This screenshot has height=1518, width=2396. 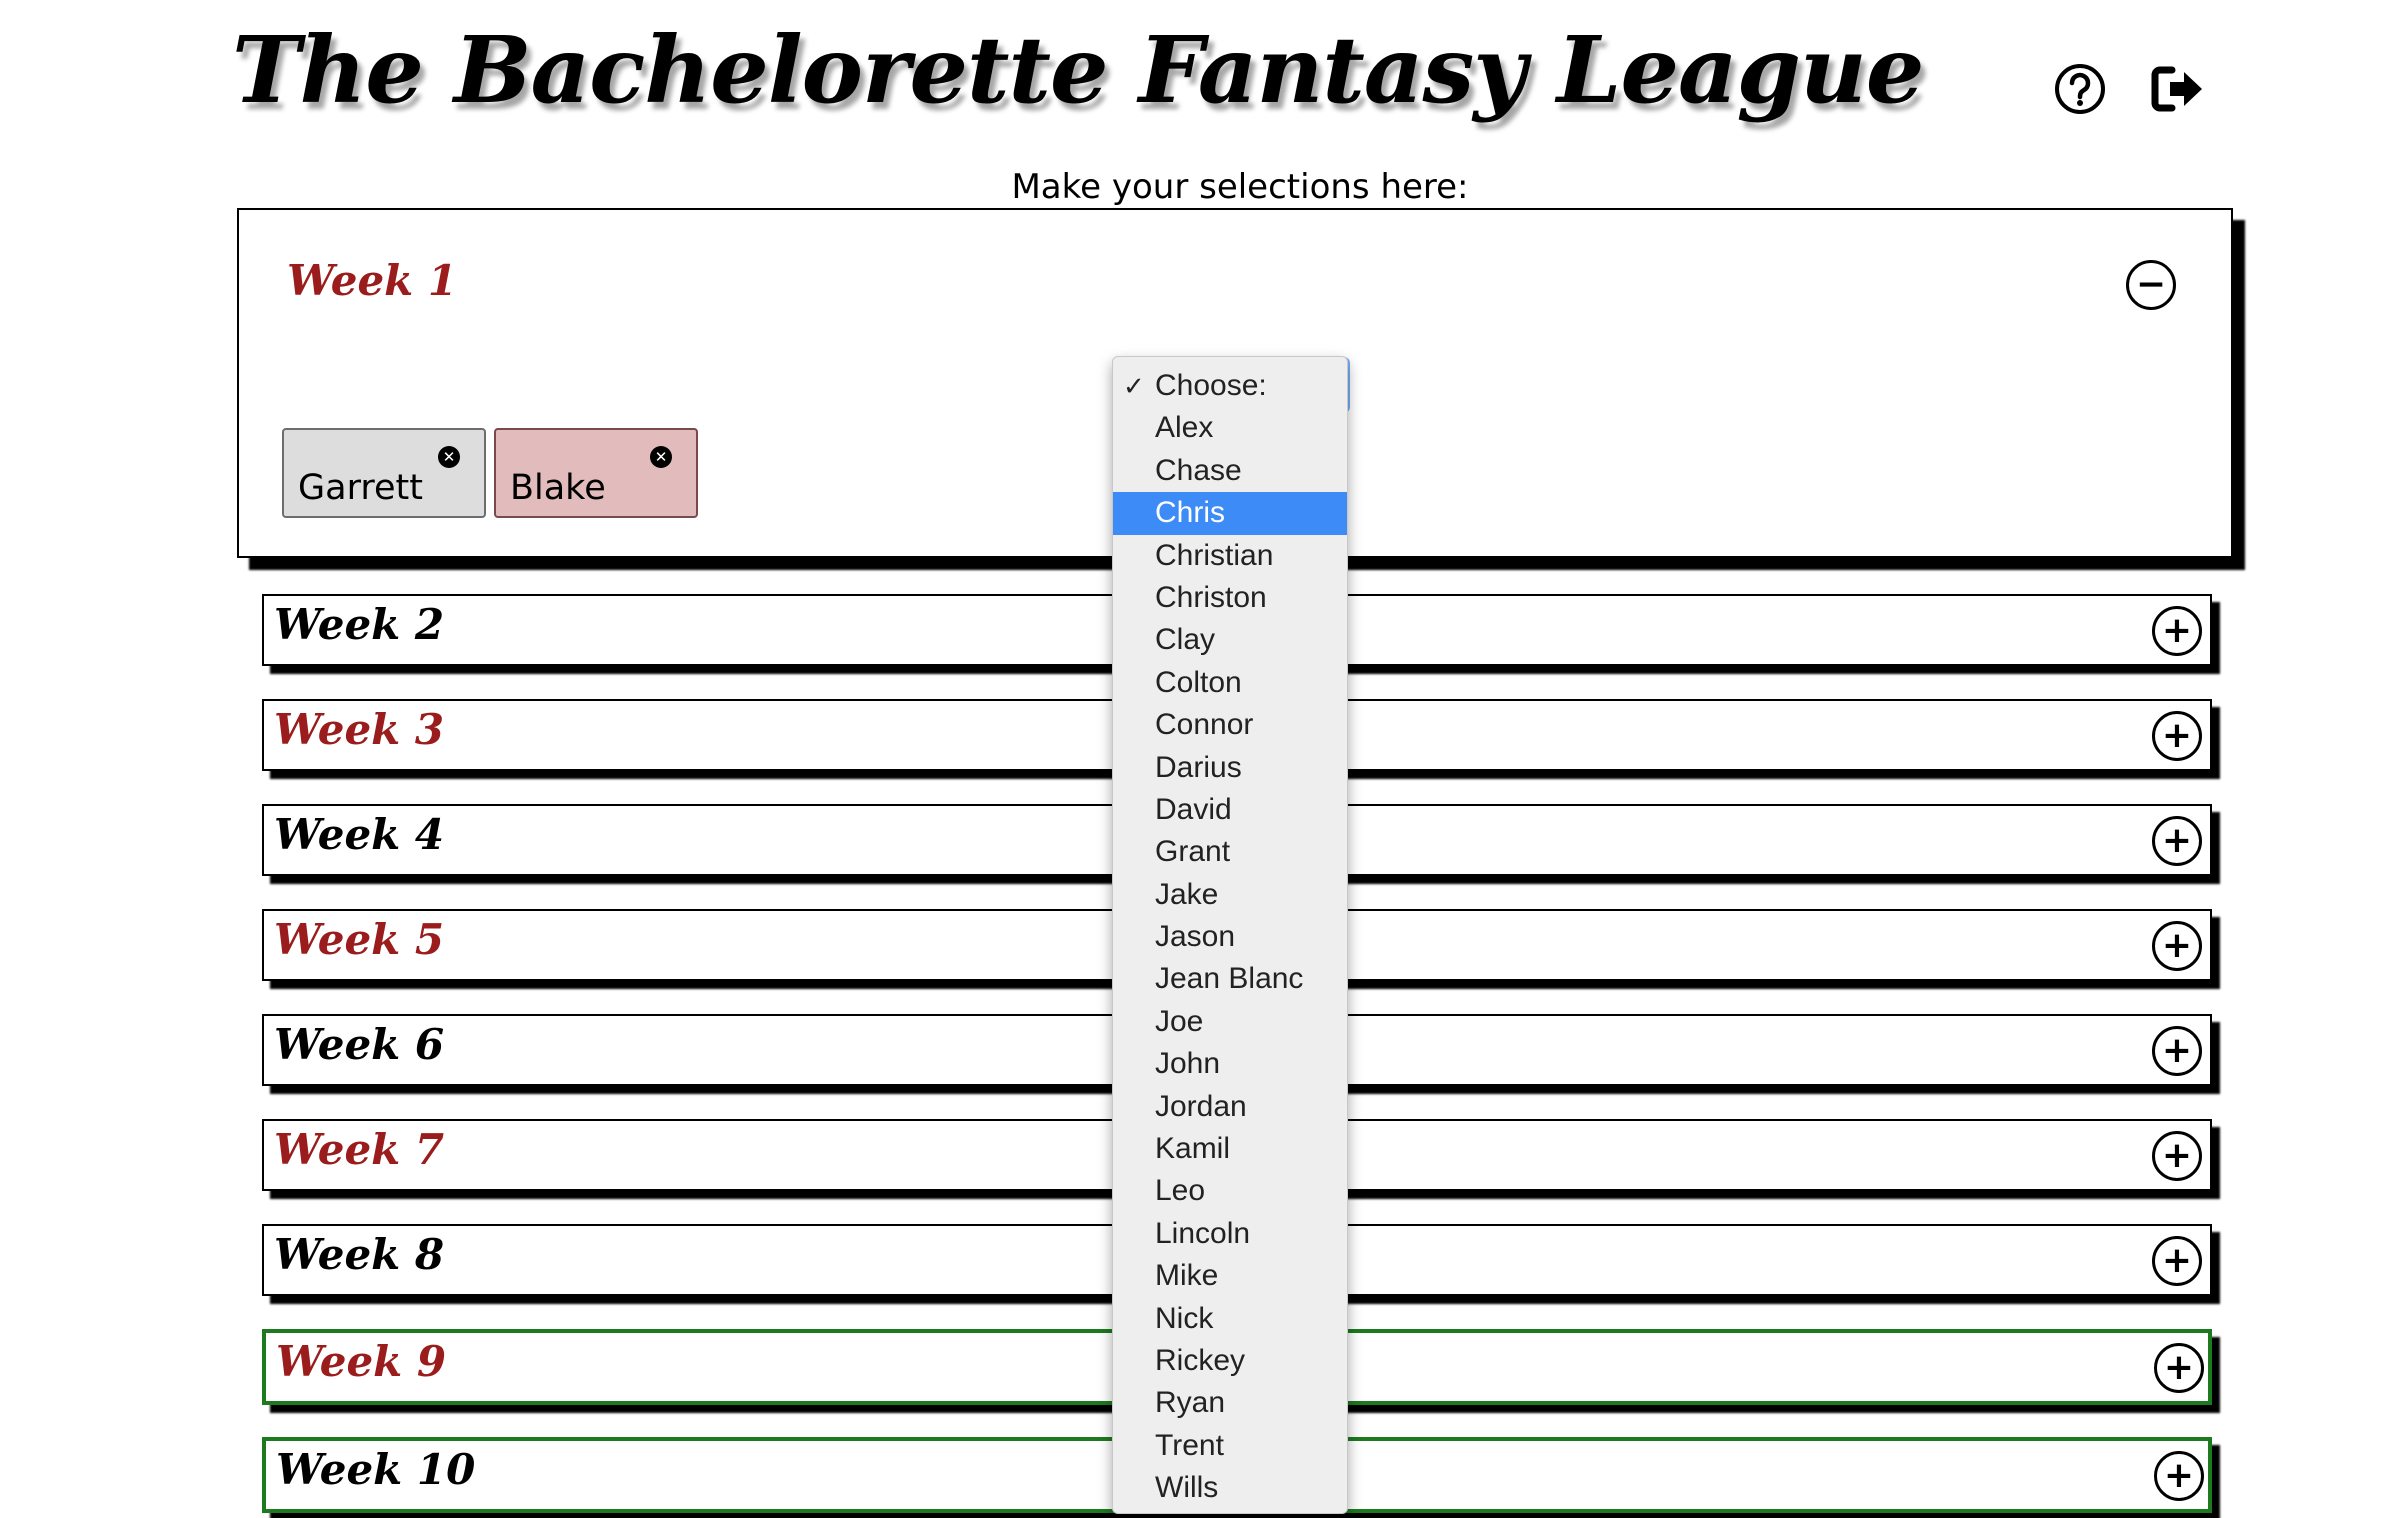 What do you see at coordinates (1190, 1403) in the screenshot?
I see `option-label: Ryan` at bounding box center [1190, 1403].